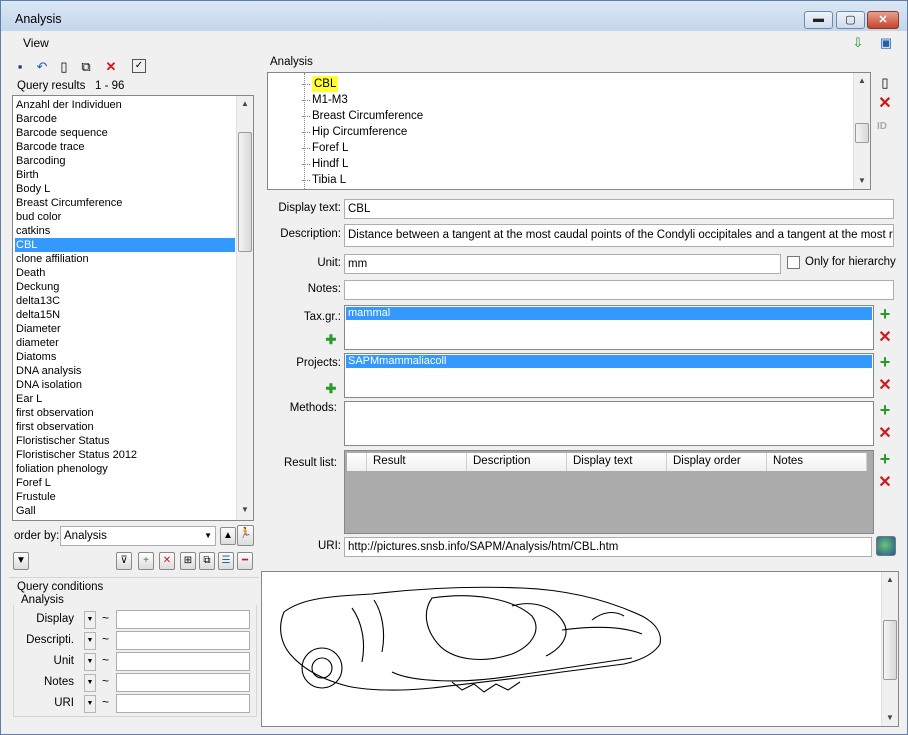 The height and width of the screenshot is (735, 908). Describe the element at coordinates (886, 546) in the screenshot. I see `open-uri-icon` at that location.